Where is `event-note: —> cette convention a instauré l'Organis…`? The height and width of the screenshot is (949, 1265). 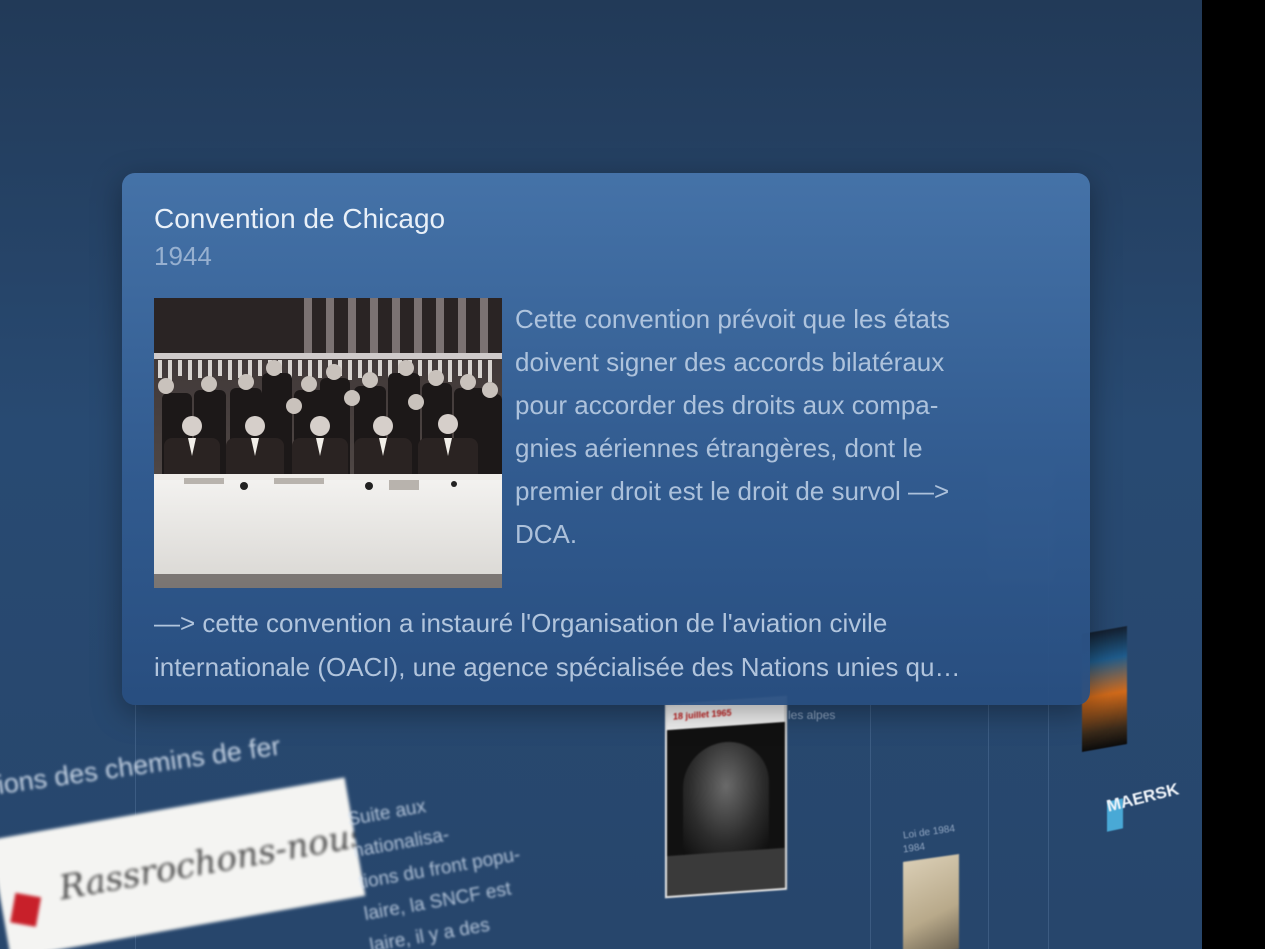 event-note: —> cette convention a instauré l'Organis… is located at coordinates (619, 645).